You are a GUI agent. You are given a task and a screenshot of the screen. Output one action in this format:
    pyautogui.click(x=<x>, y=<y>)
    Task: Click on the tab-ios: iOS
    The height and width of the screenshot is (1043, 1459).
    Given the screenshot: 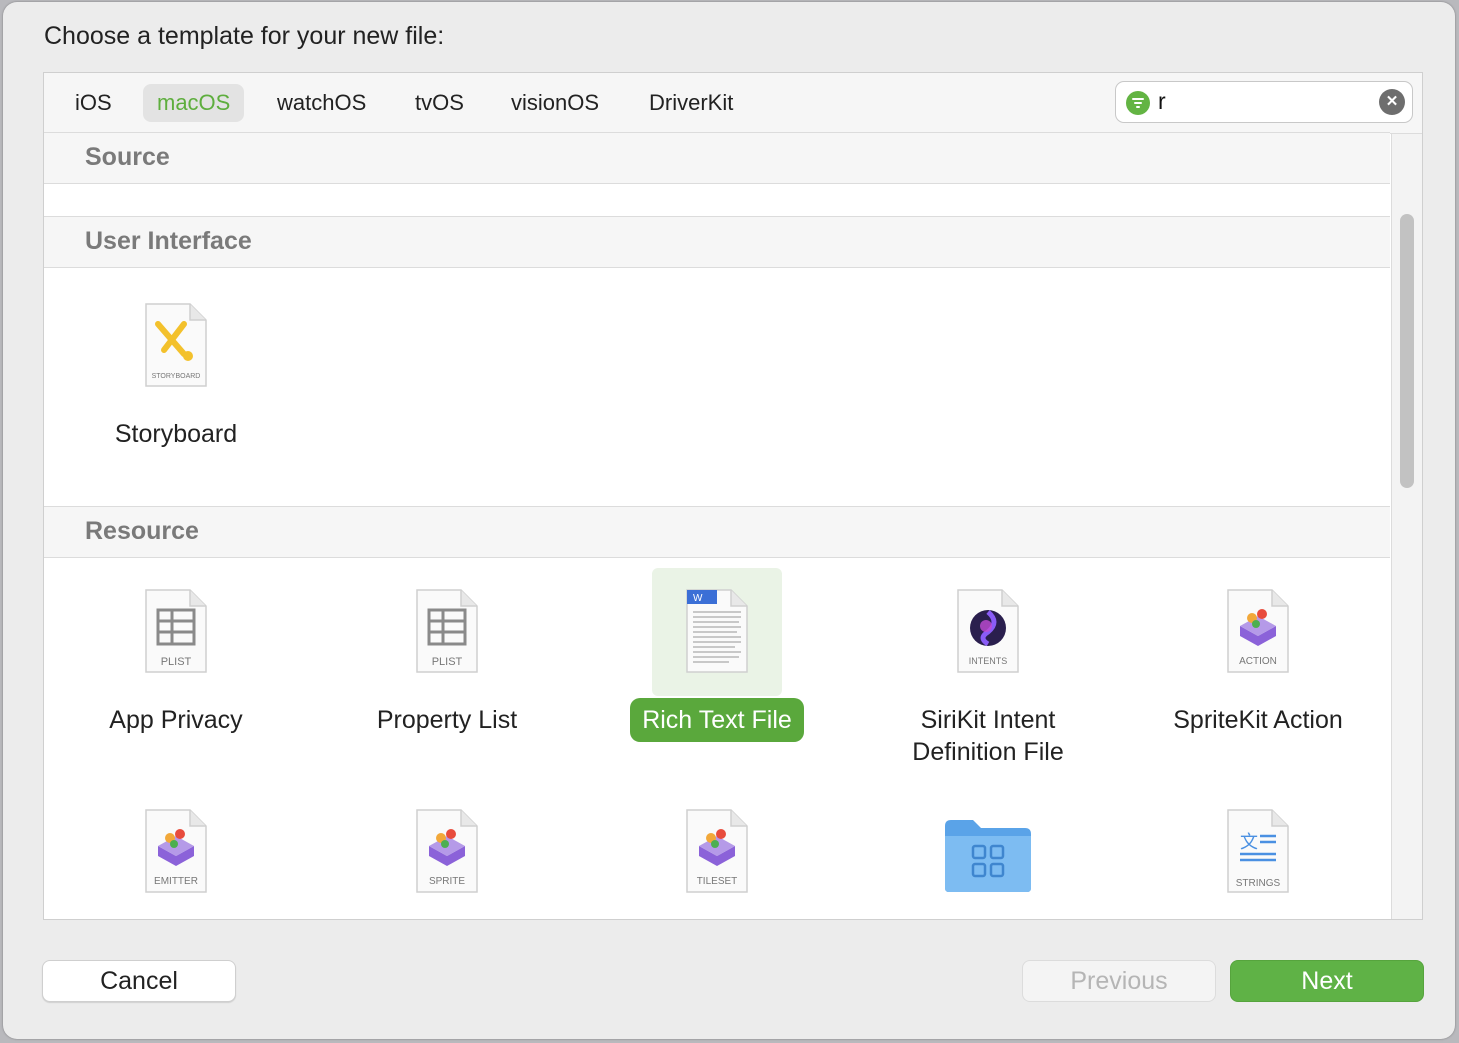 What is the action you would take?
    pyautogui.click(x=93, y=103)
    